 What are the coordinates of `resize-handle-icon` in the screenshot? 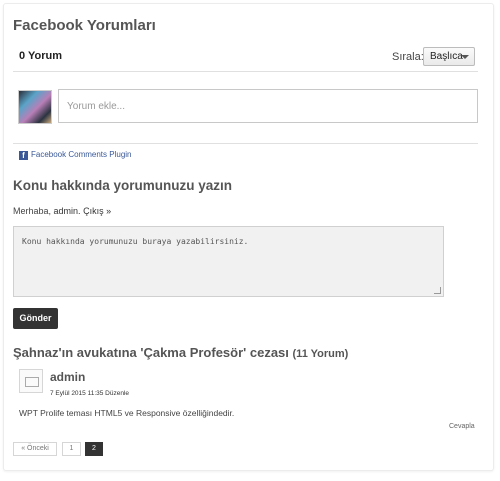 It's located at (437, 290).